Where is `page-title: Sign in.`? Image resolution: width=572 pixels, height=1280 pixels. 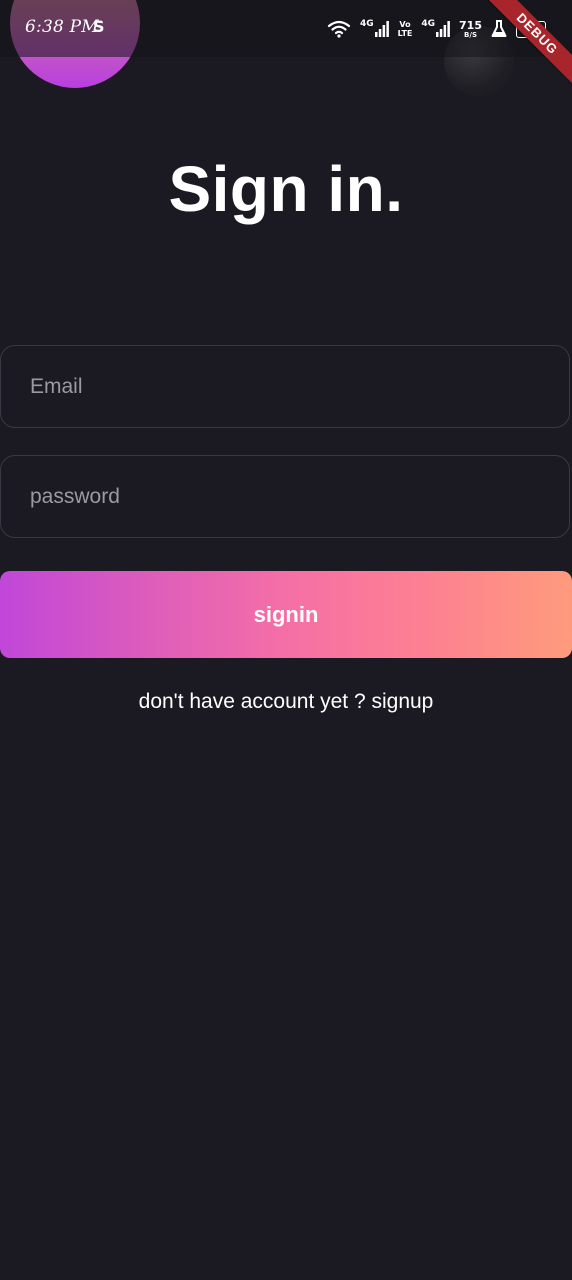
page-title: Sign in. is located at coordinates (286, 189).